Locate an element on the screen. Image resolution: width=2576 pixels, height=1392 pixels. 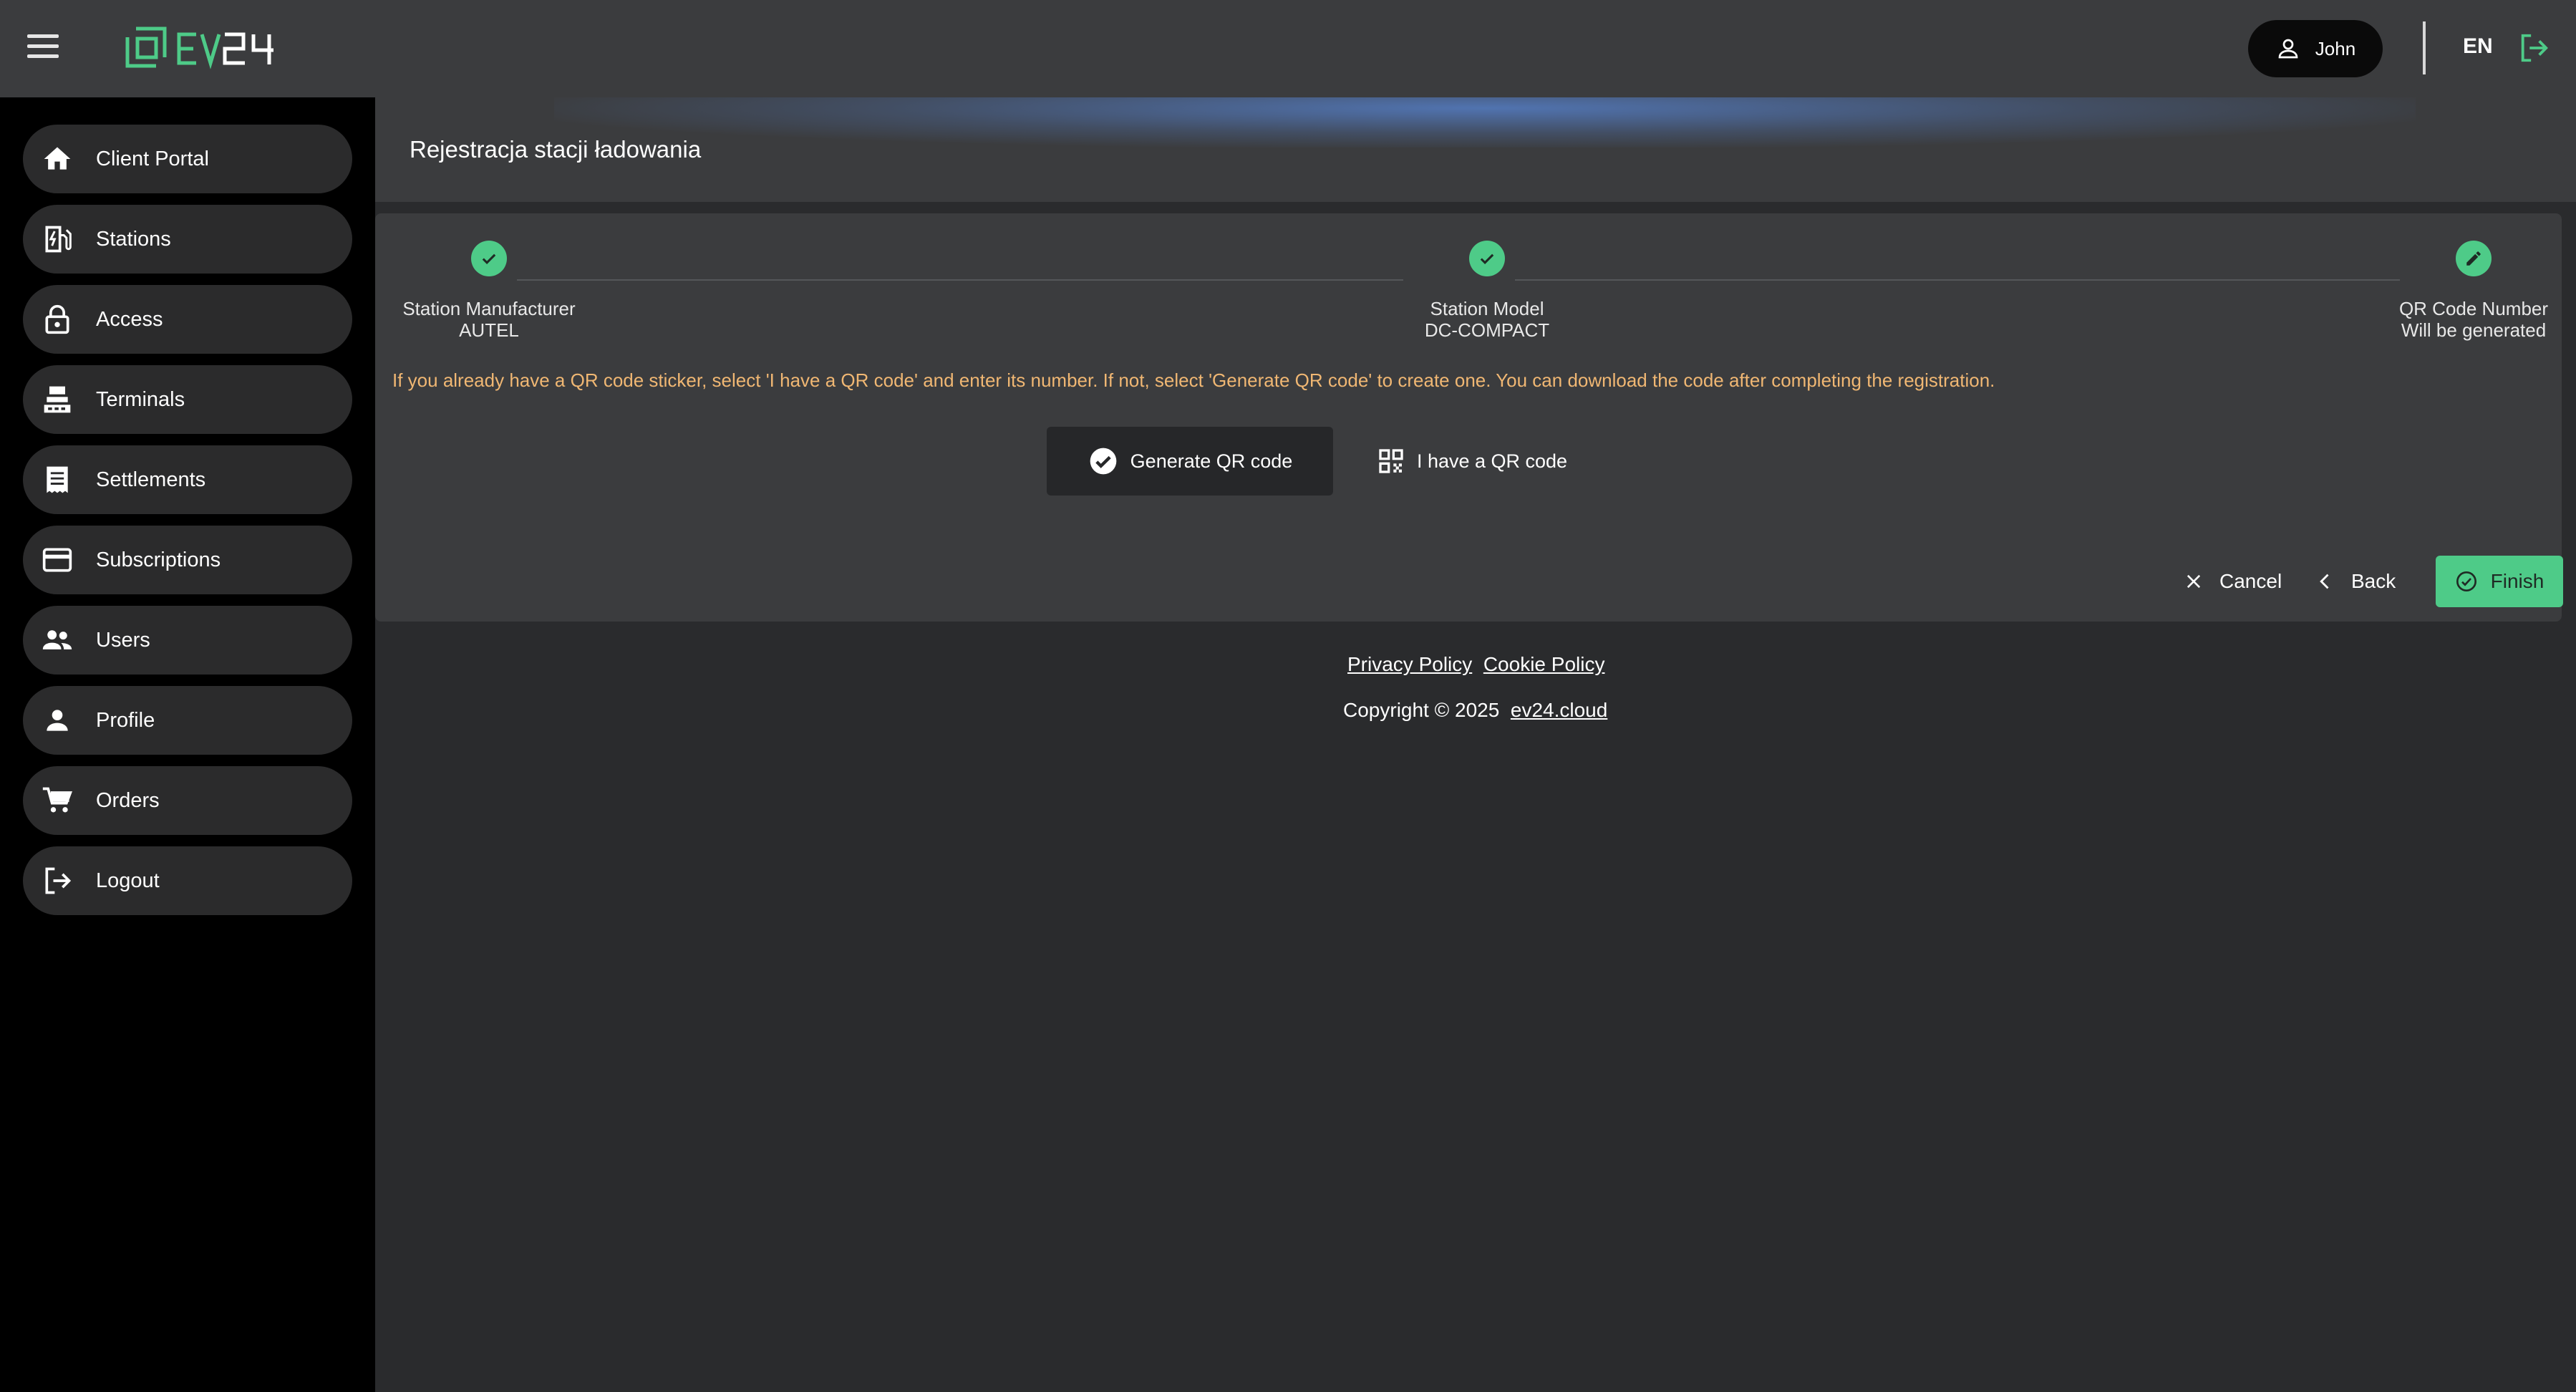
sidebar-item-label: Orders is located at coordinates (128, 800).